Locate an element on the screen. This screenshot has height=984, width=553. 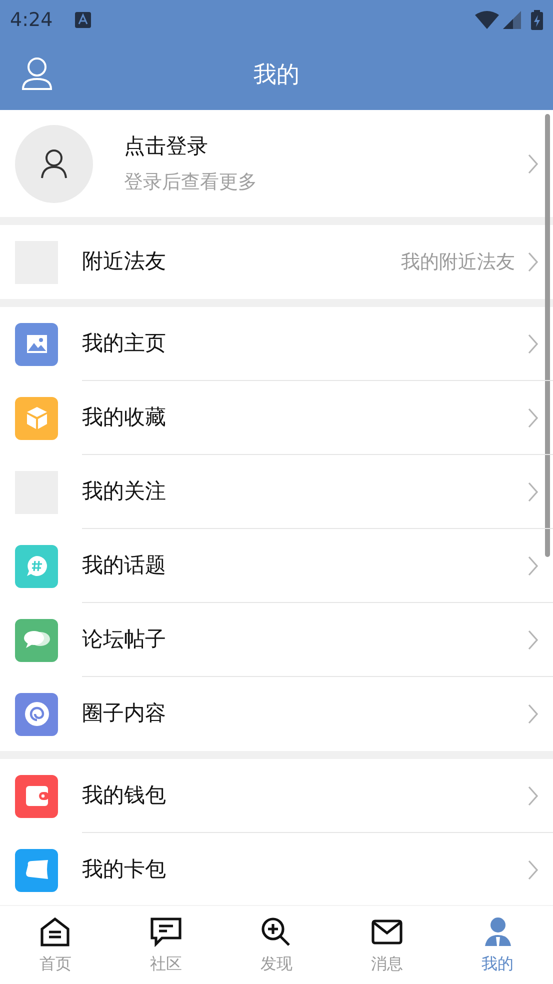
keyboard-status-icon is located at coordinates (82, 20).